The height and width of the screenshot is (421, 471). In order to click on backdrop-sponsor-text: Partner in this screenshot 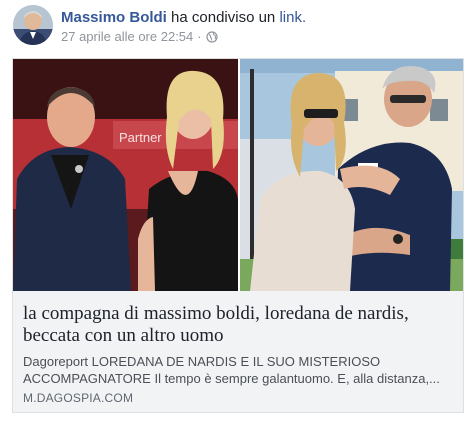, I will do `click(140, 137)`.